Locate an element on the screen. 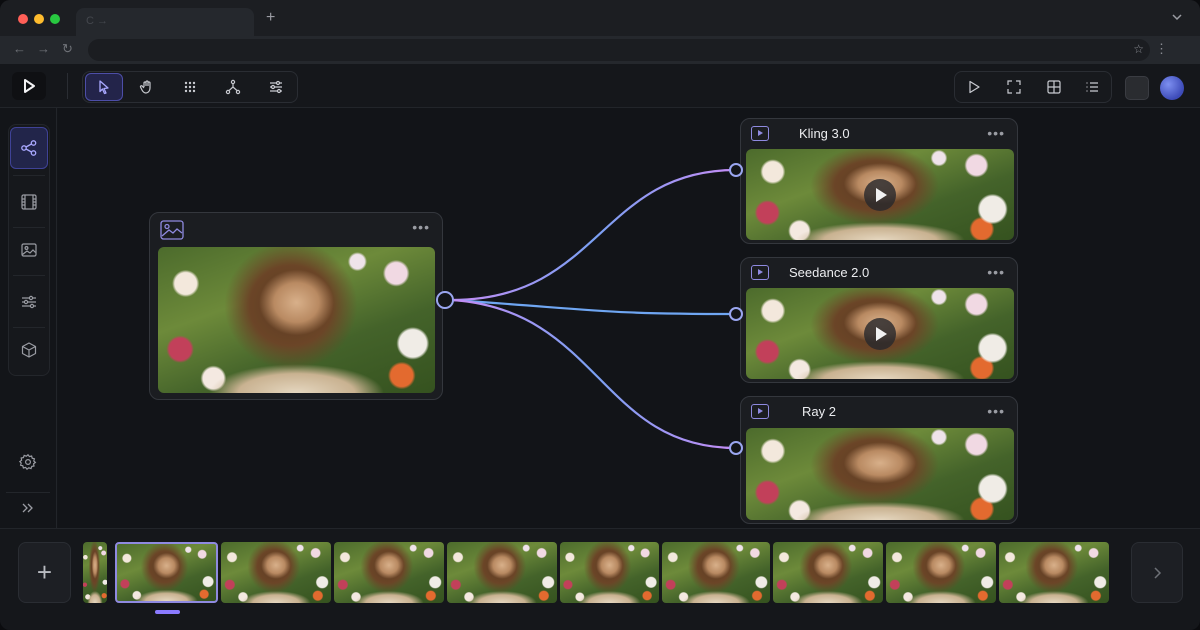  tool-group is located at coordinates (190, 87).